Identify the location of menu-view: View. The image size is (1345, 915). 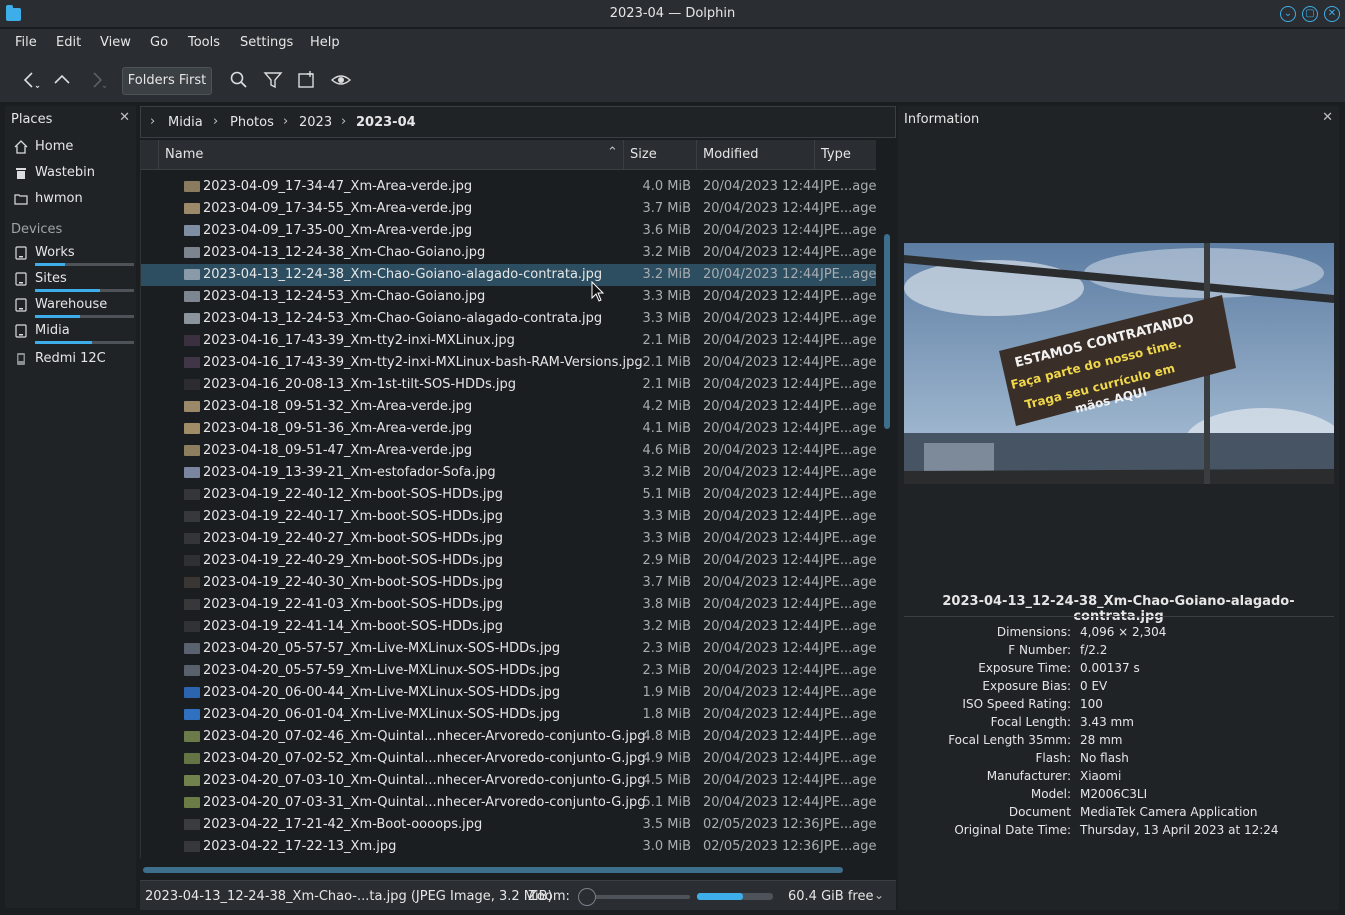
(115, 42).